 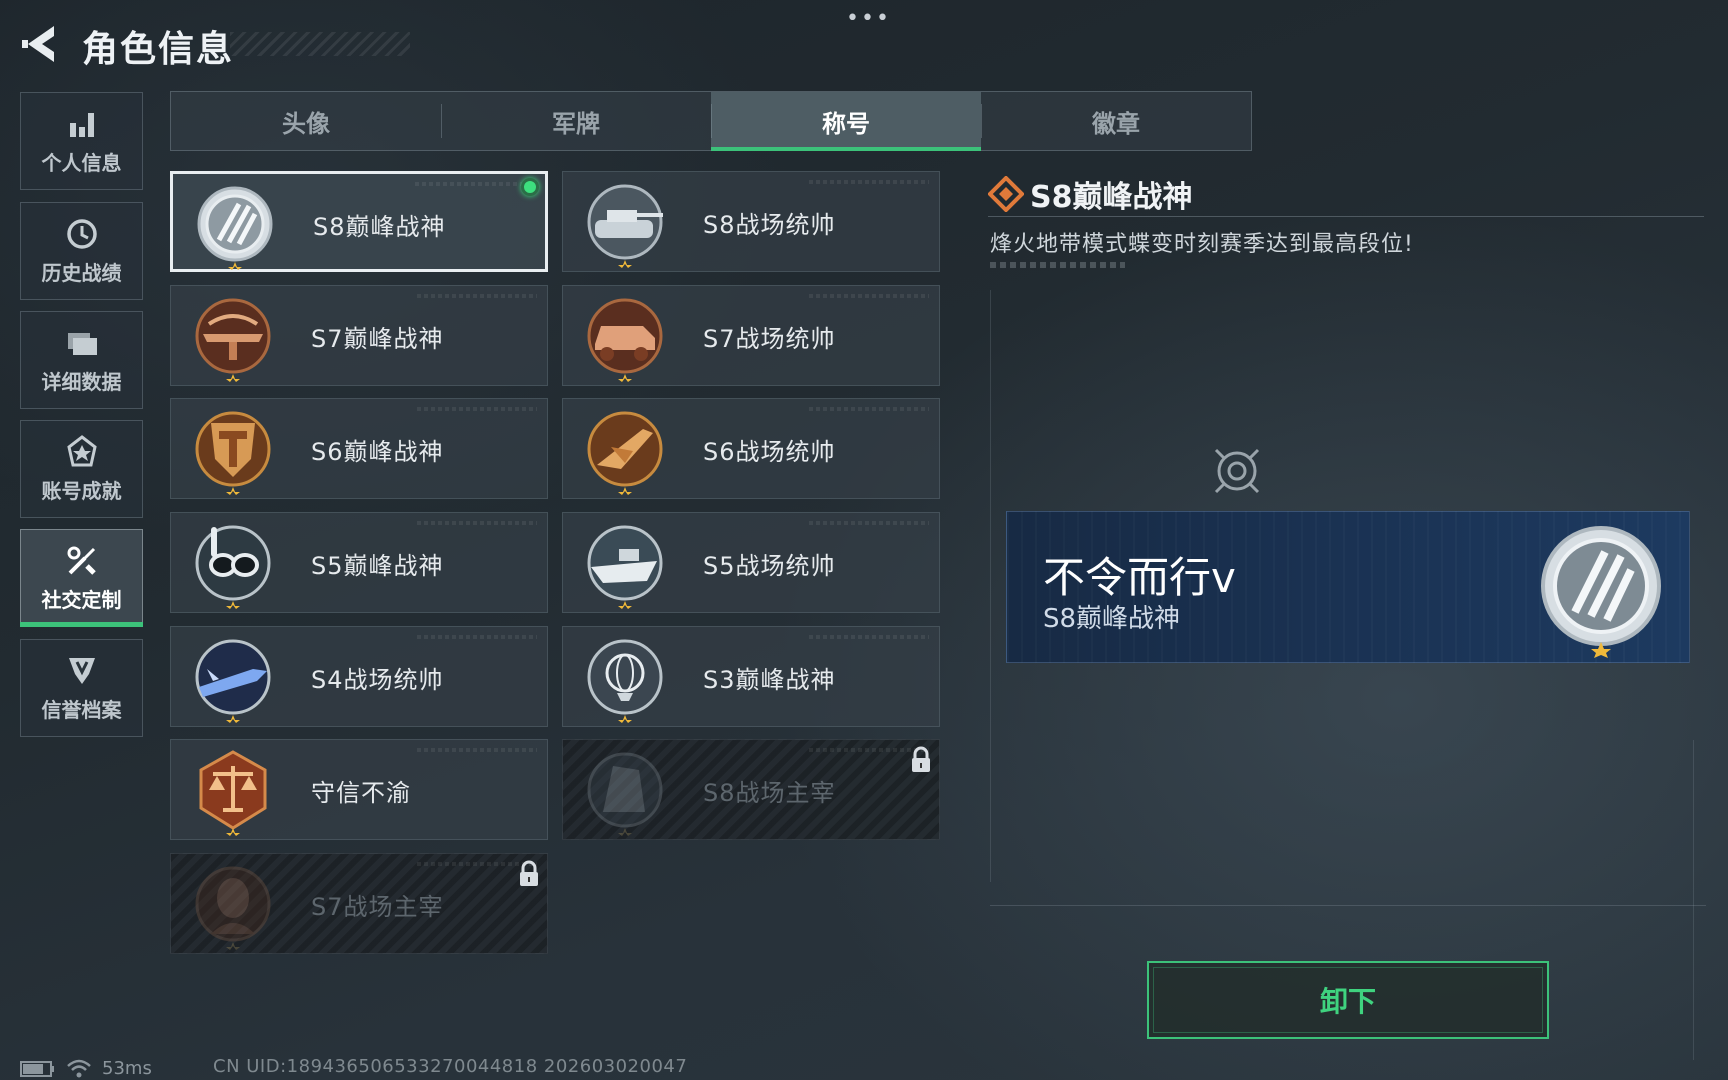 I want to click on sidebar-item-detailed-data: 详细数据, so click(x=81, y=360).